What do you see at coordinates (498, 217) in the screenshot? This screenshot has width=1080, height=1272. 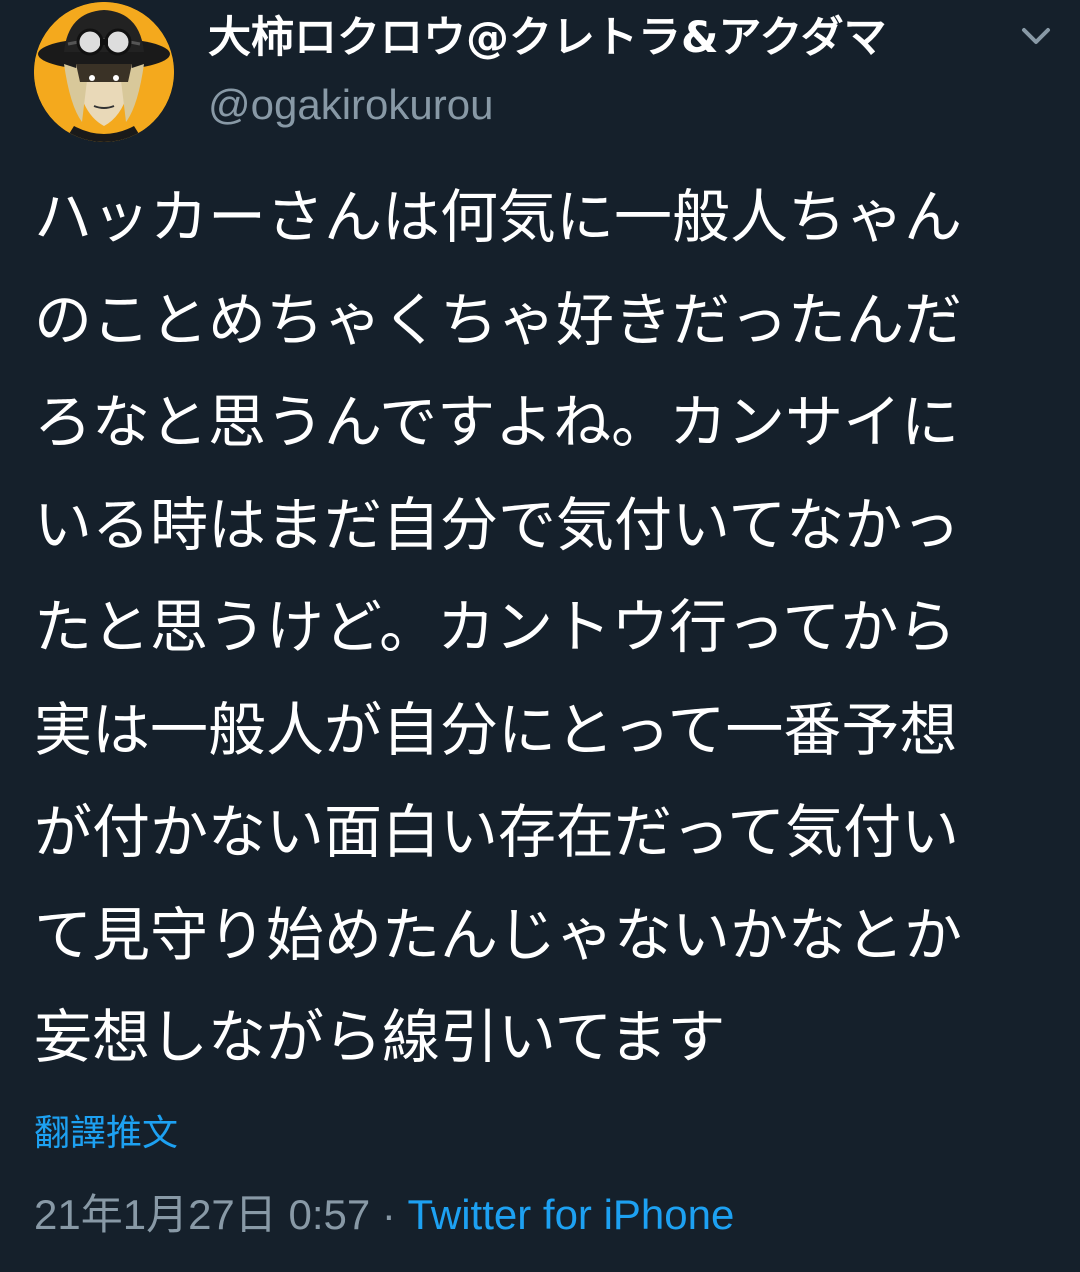 I see `tweet-text-line: ハッカーさんは何気に一般人ちゃん` at bounding box center [498, 217].